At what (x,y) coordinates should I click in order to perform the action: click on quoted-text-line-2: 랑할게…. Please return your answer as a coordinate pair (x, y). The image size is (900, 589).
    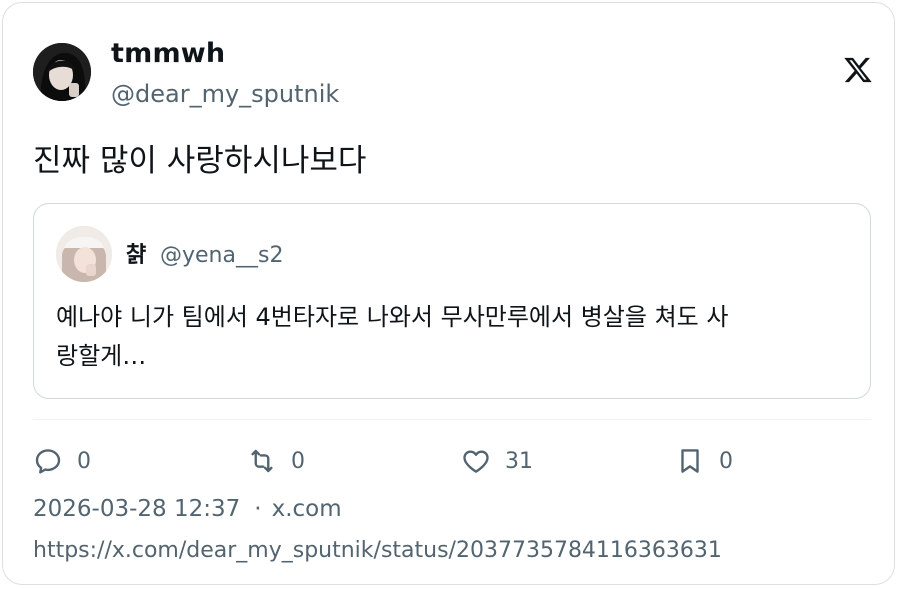
    Looking at the image, I should click on (101, 356).